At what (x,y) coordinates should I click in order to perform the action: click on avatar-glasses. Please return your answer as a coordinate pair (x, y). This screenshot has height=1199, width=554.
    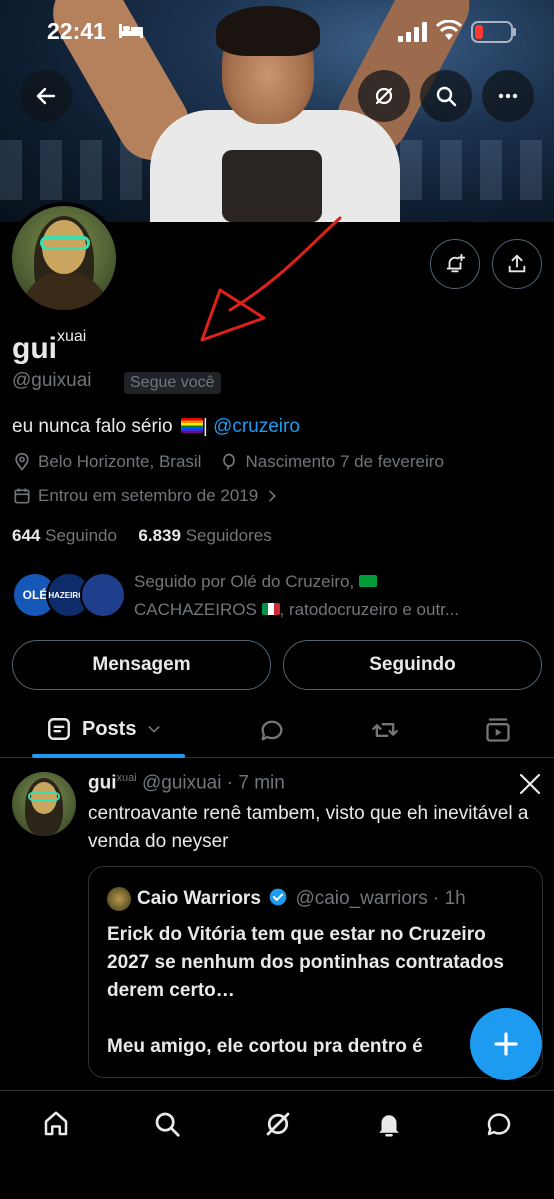
    Looking at the image, I should click on (65, 243).